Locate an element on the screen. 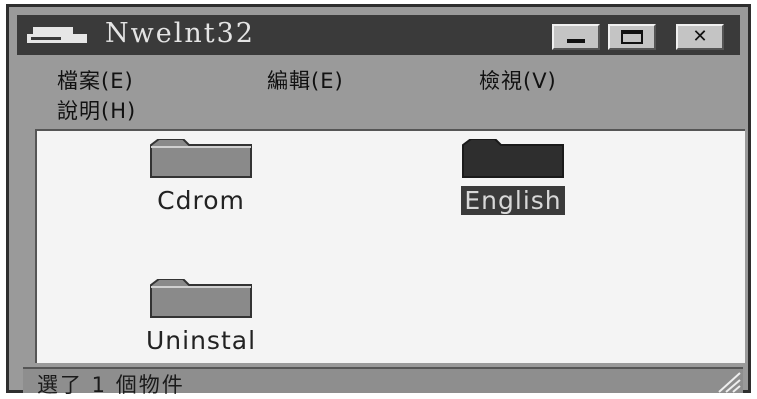  window-title: Nwelnt32 is located at coordinates (180, 33).